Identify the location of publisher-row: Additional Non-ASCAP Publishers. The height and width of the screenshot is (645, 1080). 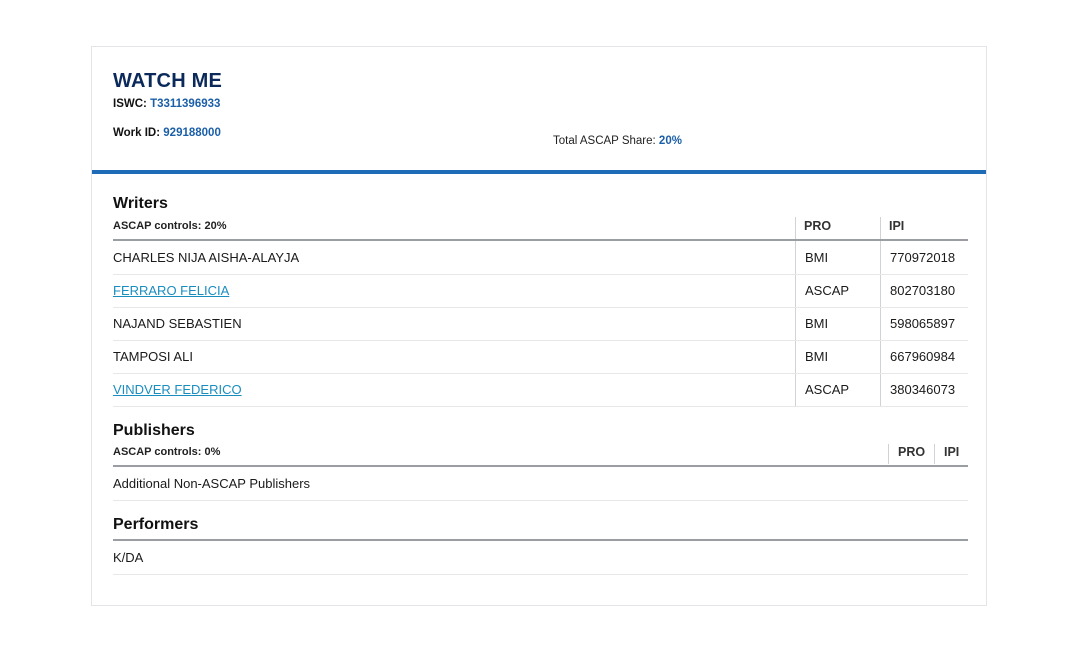
(540, 483).